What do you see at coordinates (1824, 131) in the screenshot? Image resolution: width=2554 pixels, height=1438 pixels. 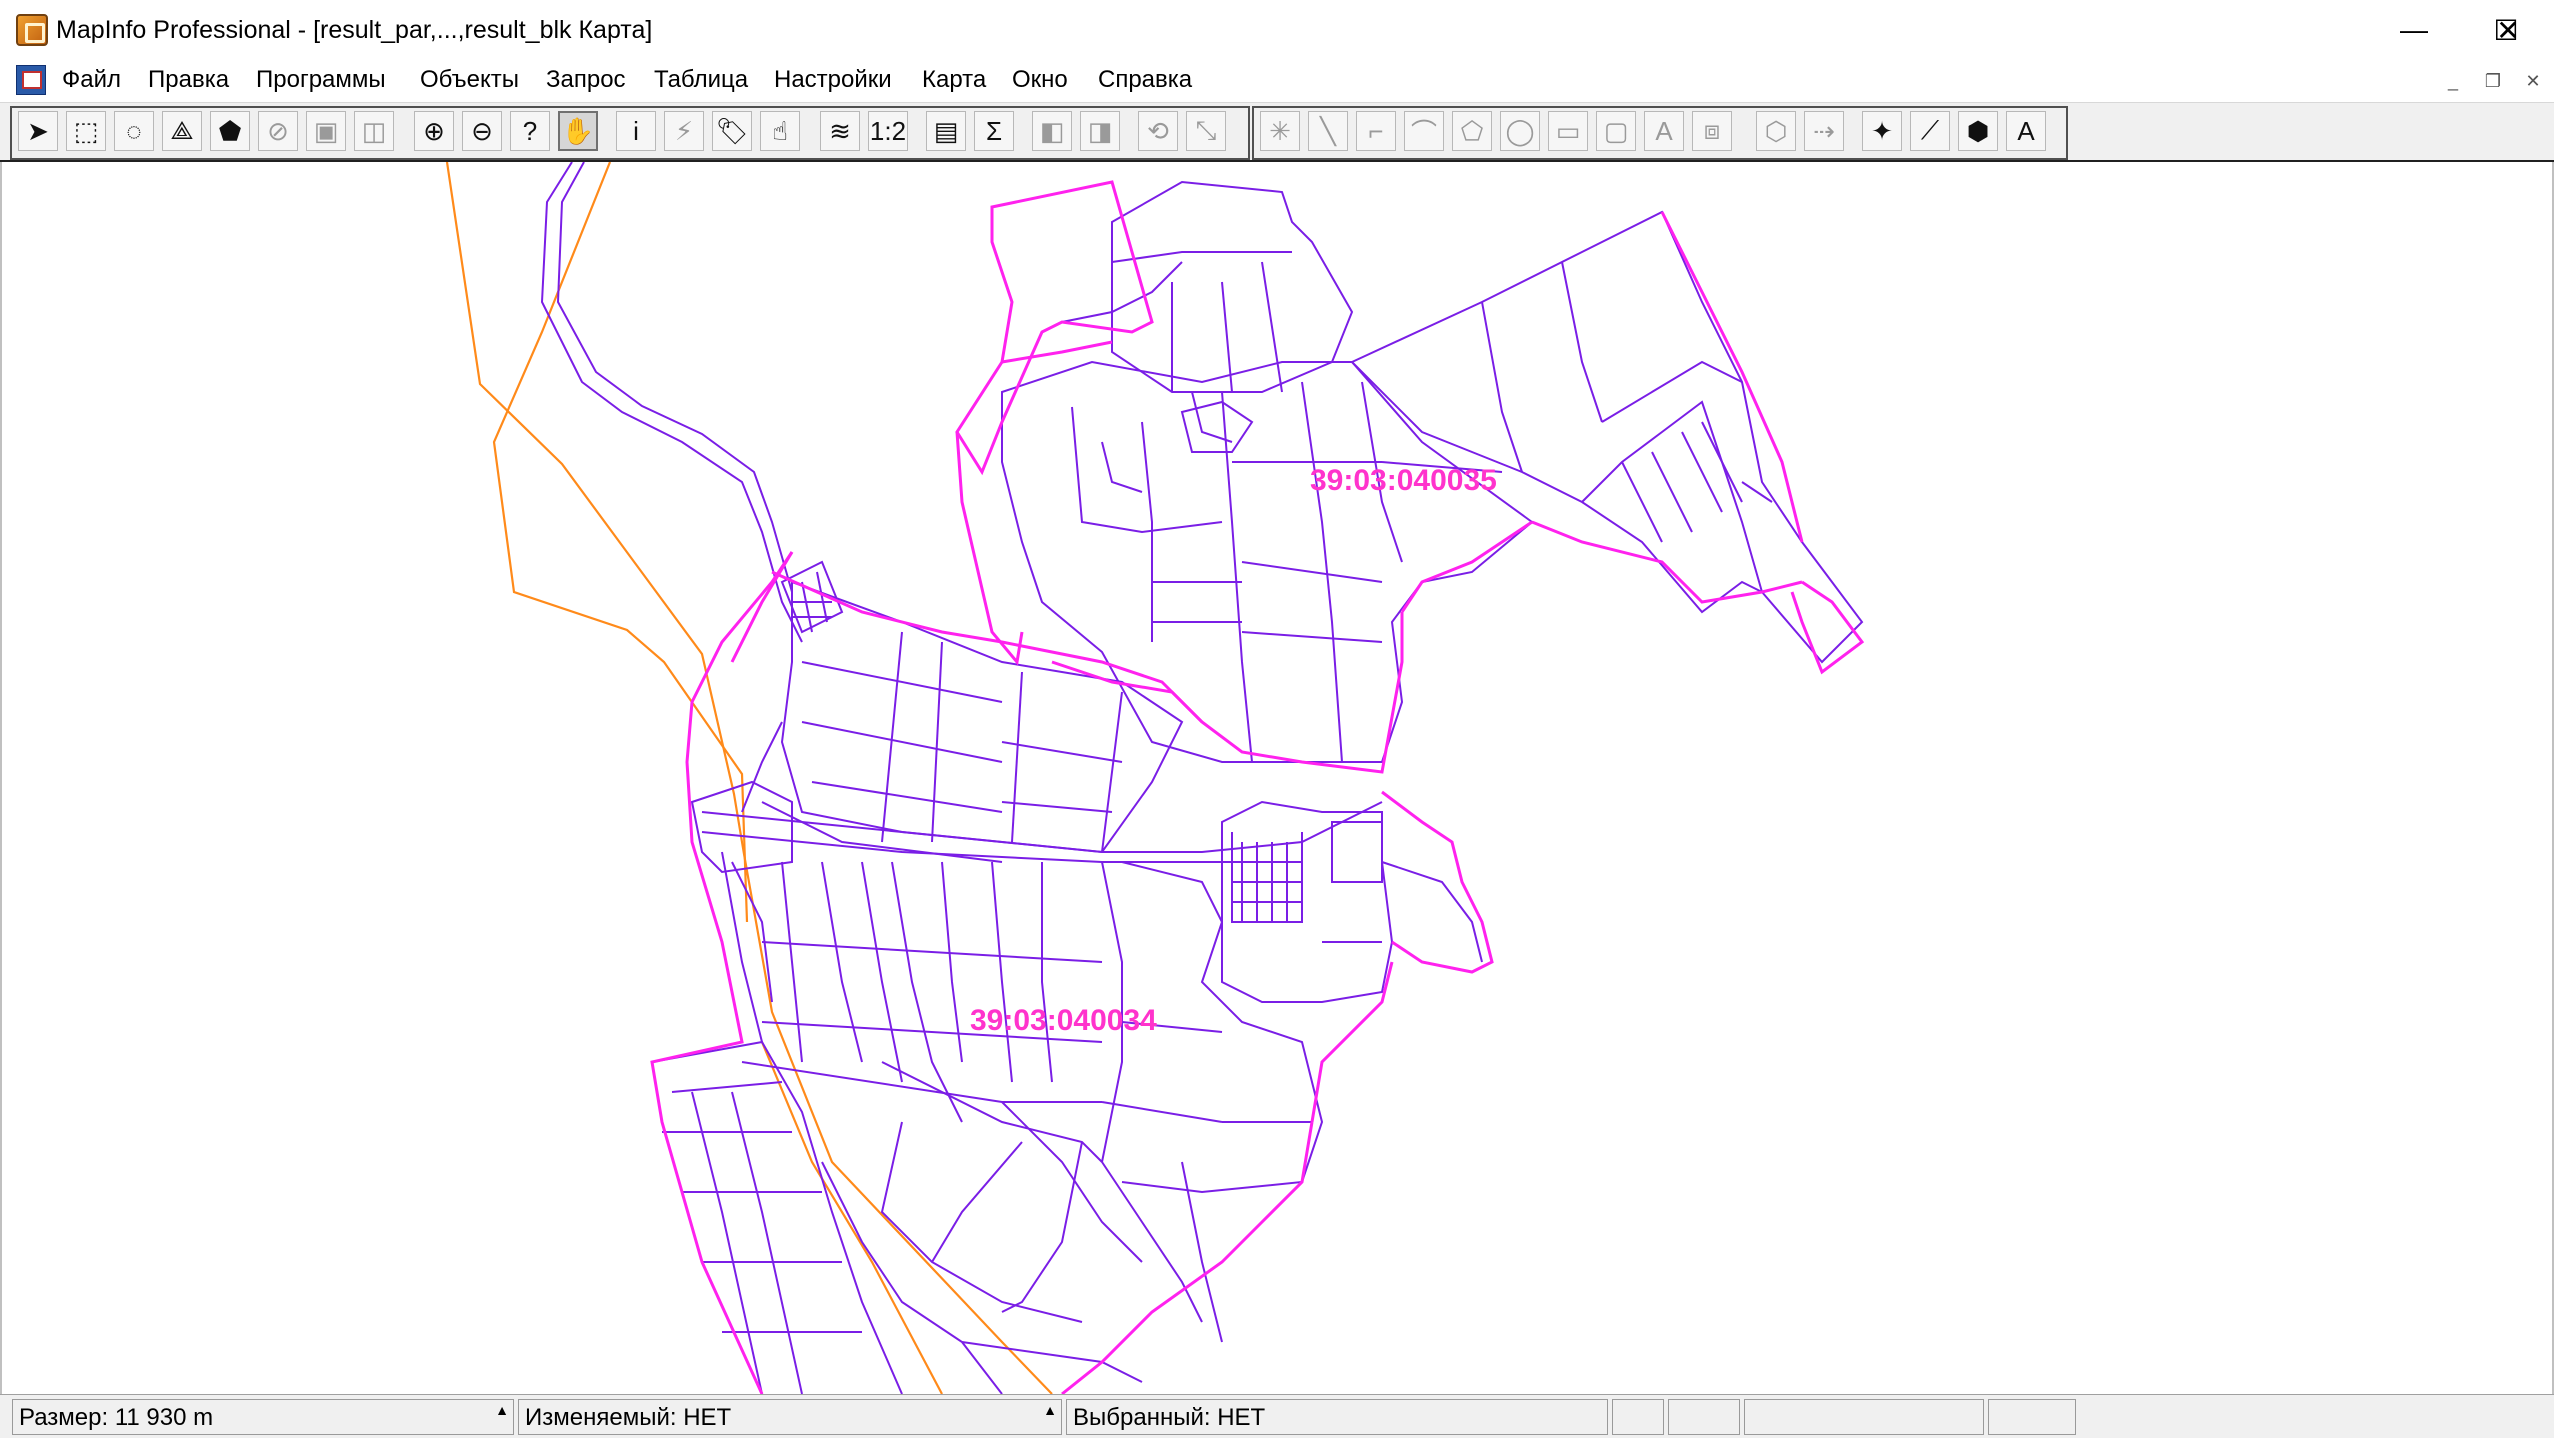 I see `add-node-arrow-icon: ⇢` at bounding box center [1824, 131].